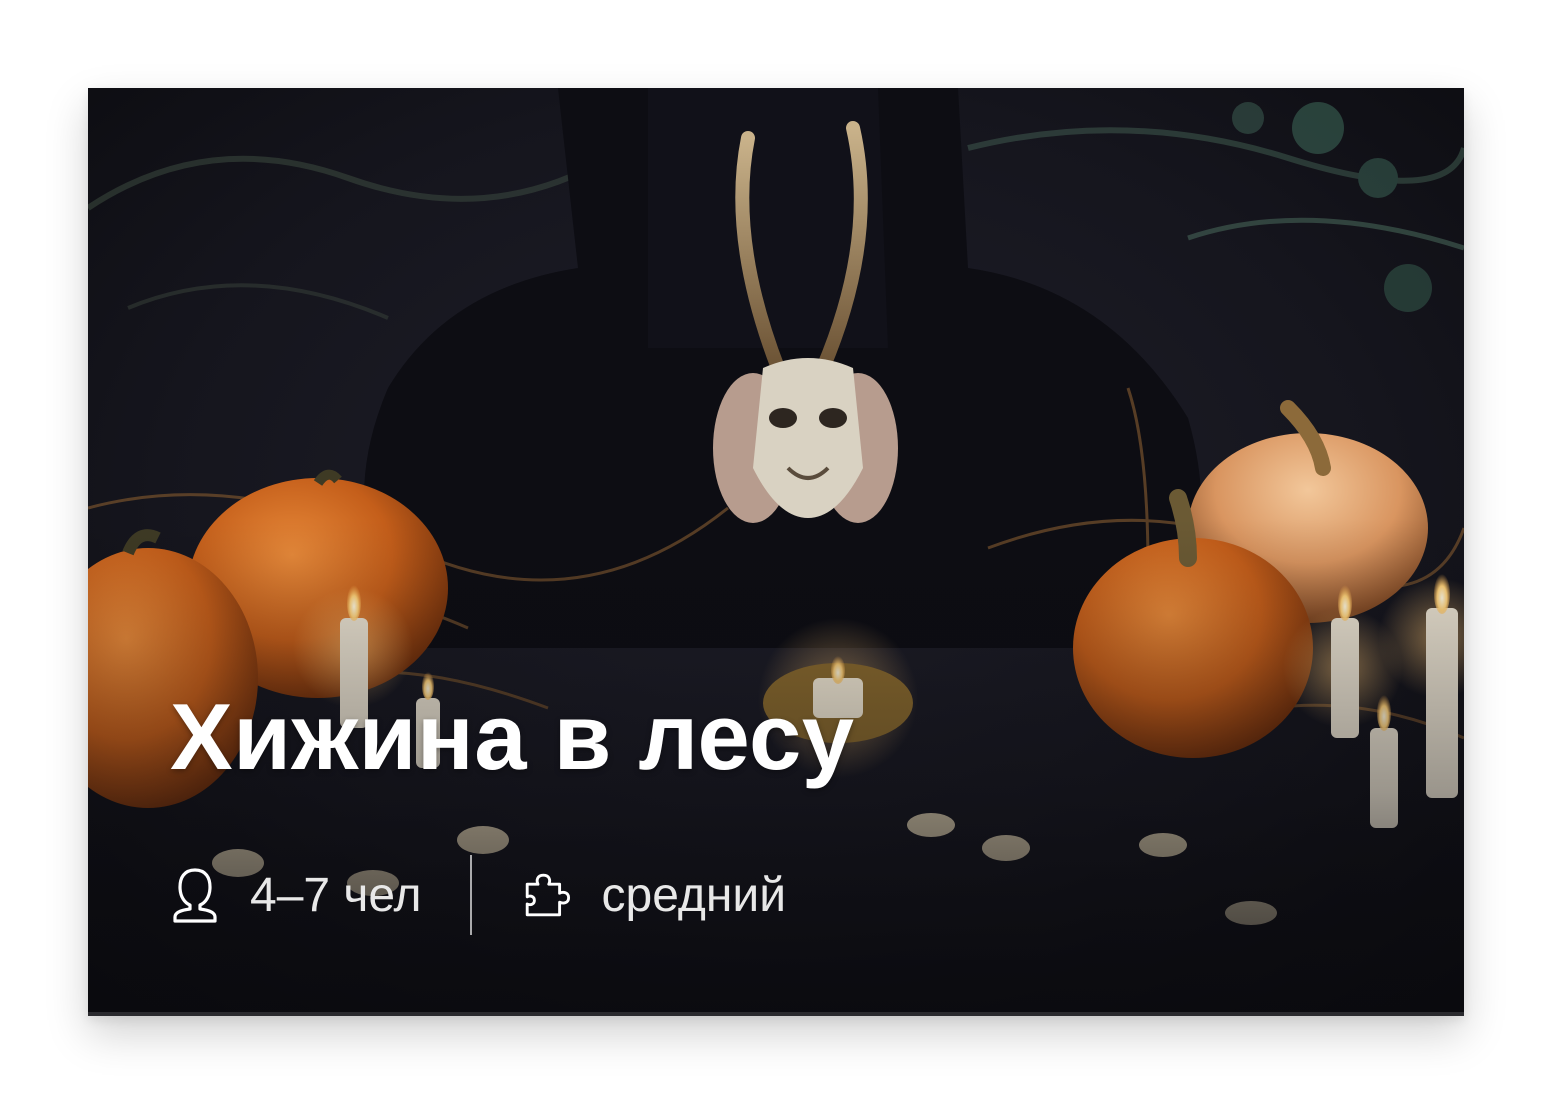  I want to click on puzzle-icon, so click(547, 895).